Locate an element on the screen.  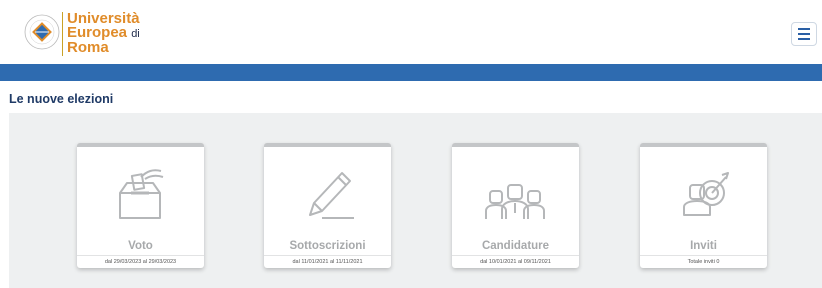
pen-icon is located at coordinates (331, 195).